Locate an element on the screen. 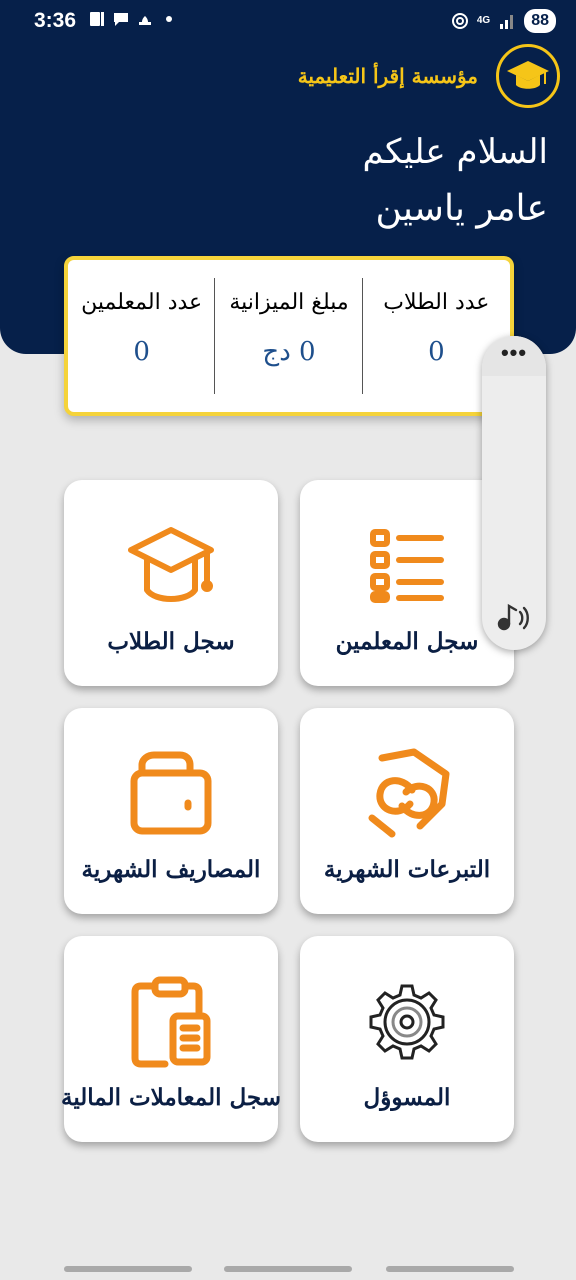 The width and height of the screenshot is (576, 1280). dot-icon is located at coordinates (169, 19).